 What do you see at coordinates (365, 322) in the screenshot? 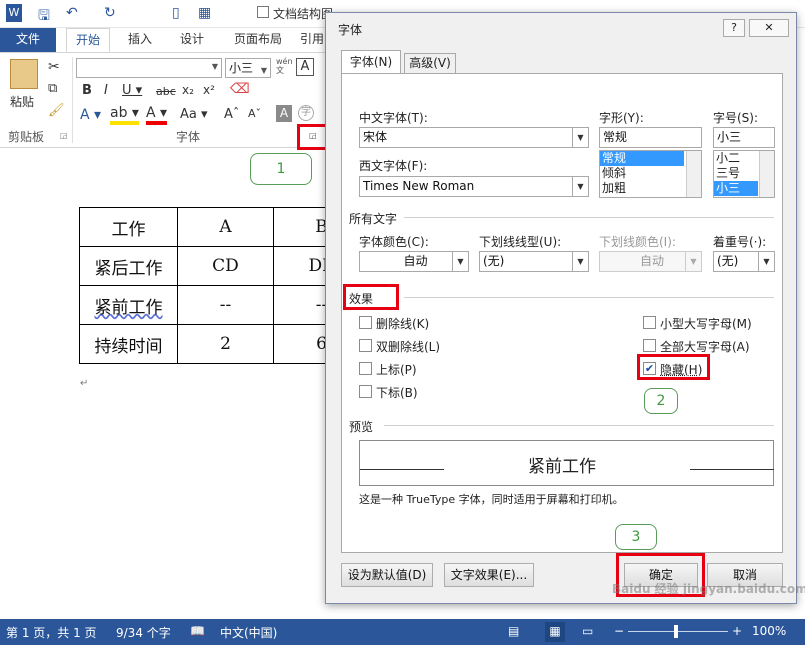
I see `strikethrough-checkbox` at bounding box center [365, 322].